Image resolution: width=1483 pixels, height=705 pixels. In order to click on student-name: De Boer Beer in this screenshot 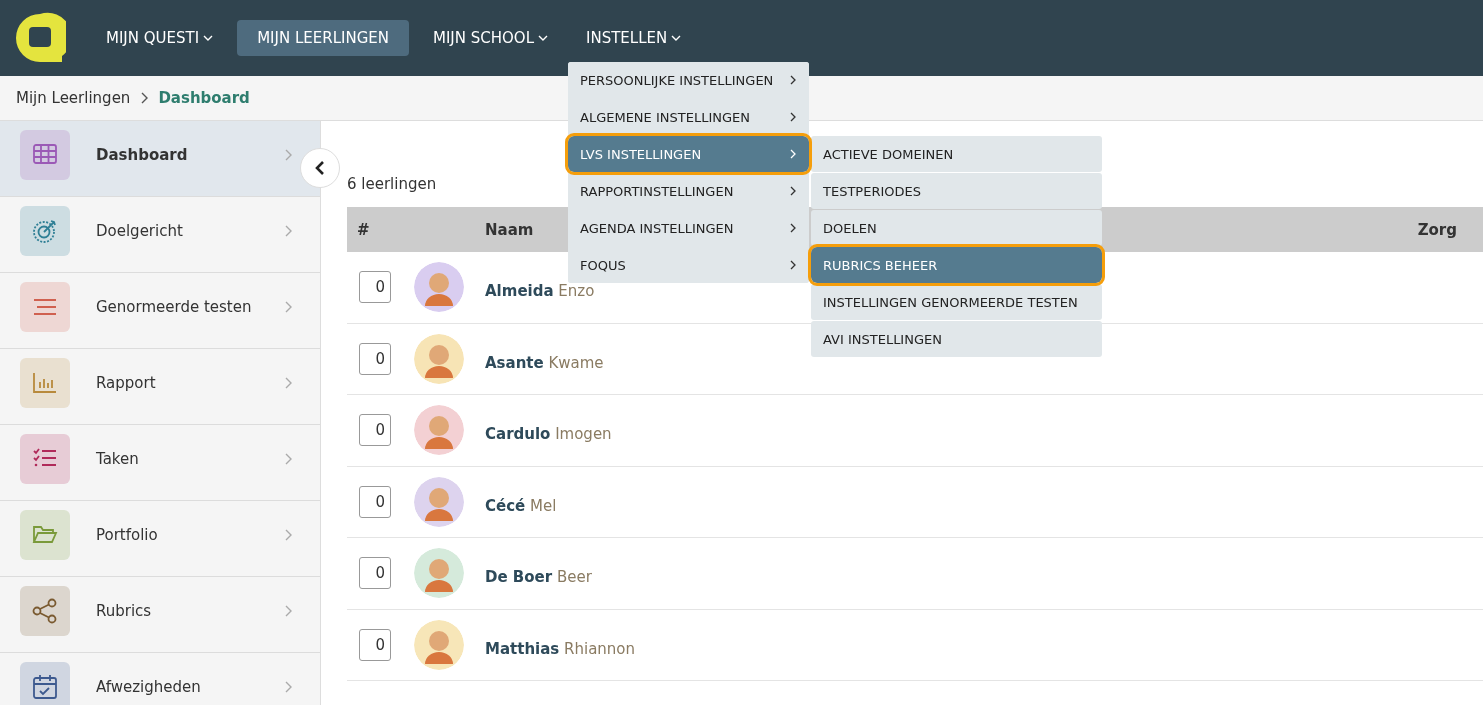, I will do `click(538, 573)`.